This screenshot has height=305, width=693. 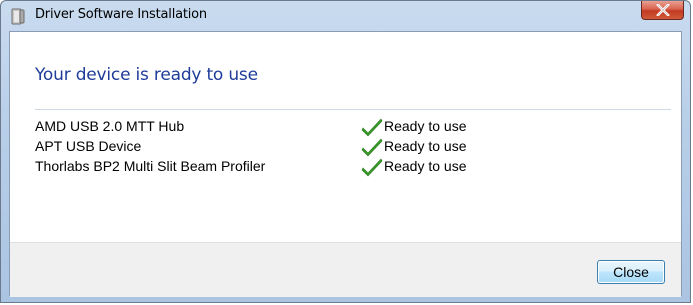 I want to click on device-name: Thorlabs BP2 Multi Slit Beam Profiler, so click(x=150, y=166).